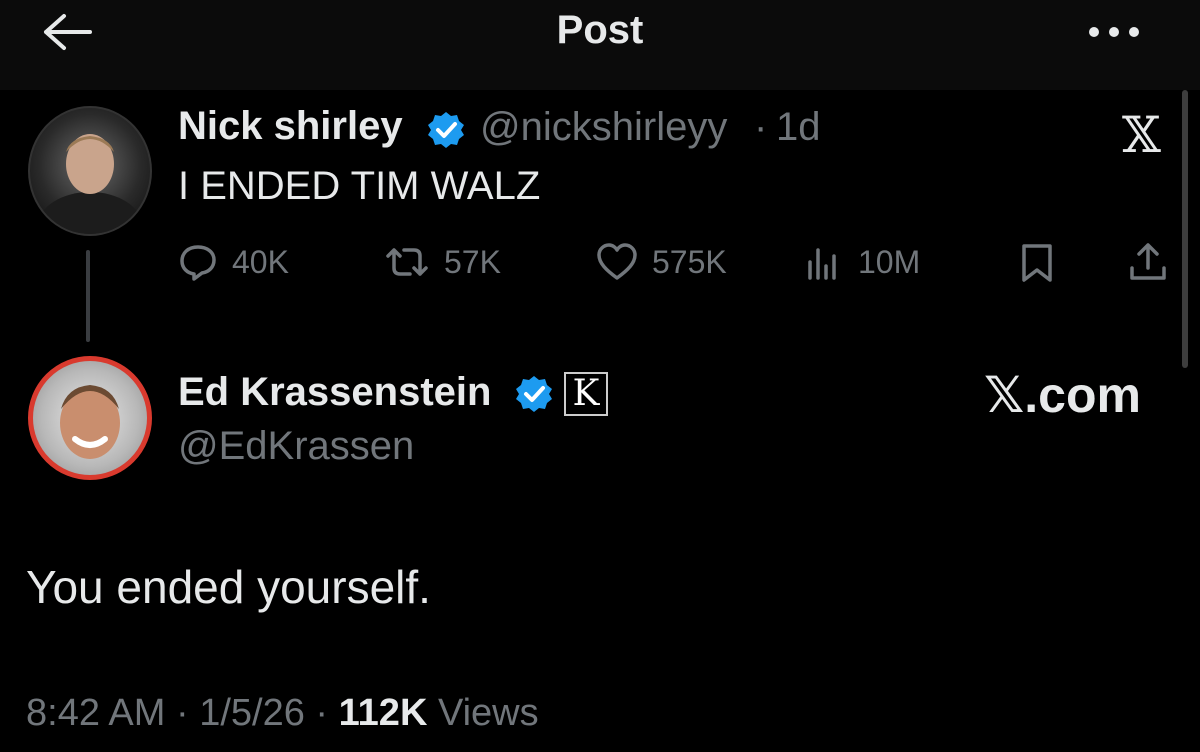 Image resolution: width=1200 pixels, height=752 pixels. Describe the element at coordinates (296, 446) in the screenshot. I see `author-handle: @EdKrassen` at that location.